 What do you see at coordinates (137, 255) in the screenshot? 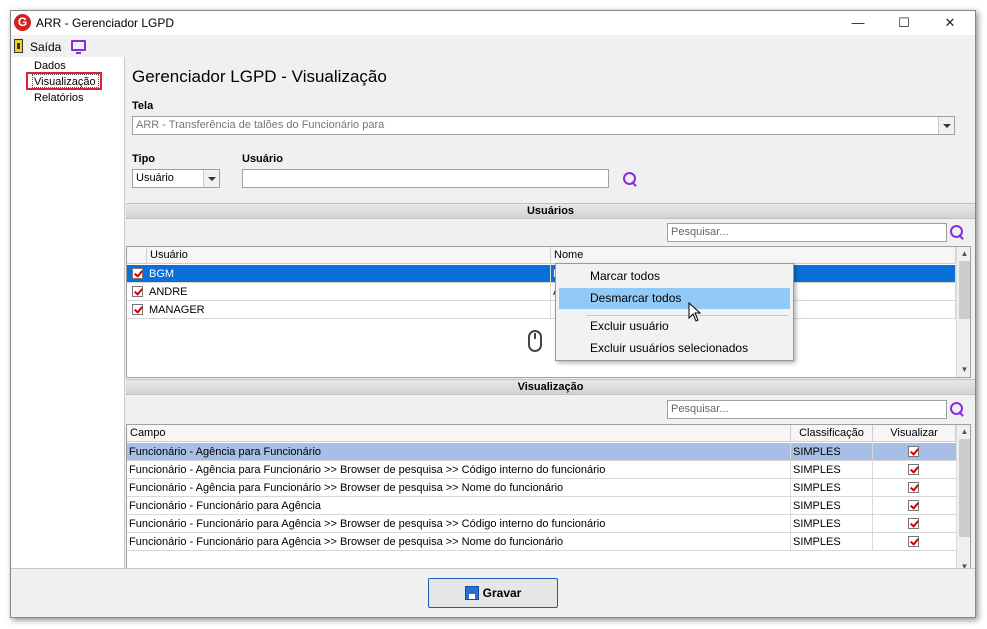
I see `header-check-column` at bounding box center [137, 255].